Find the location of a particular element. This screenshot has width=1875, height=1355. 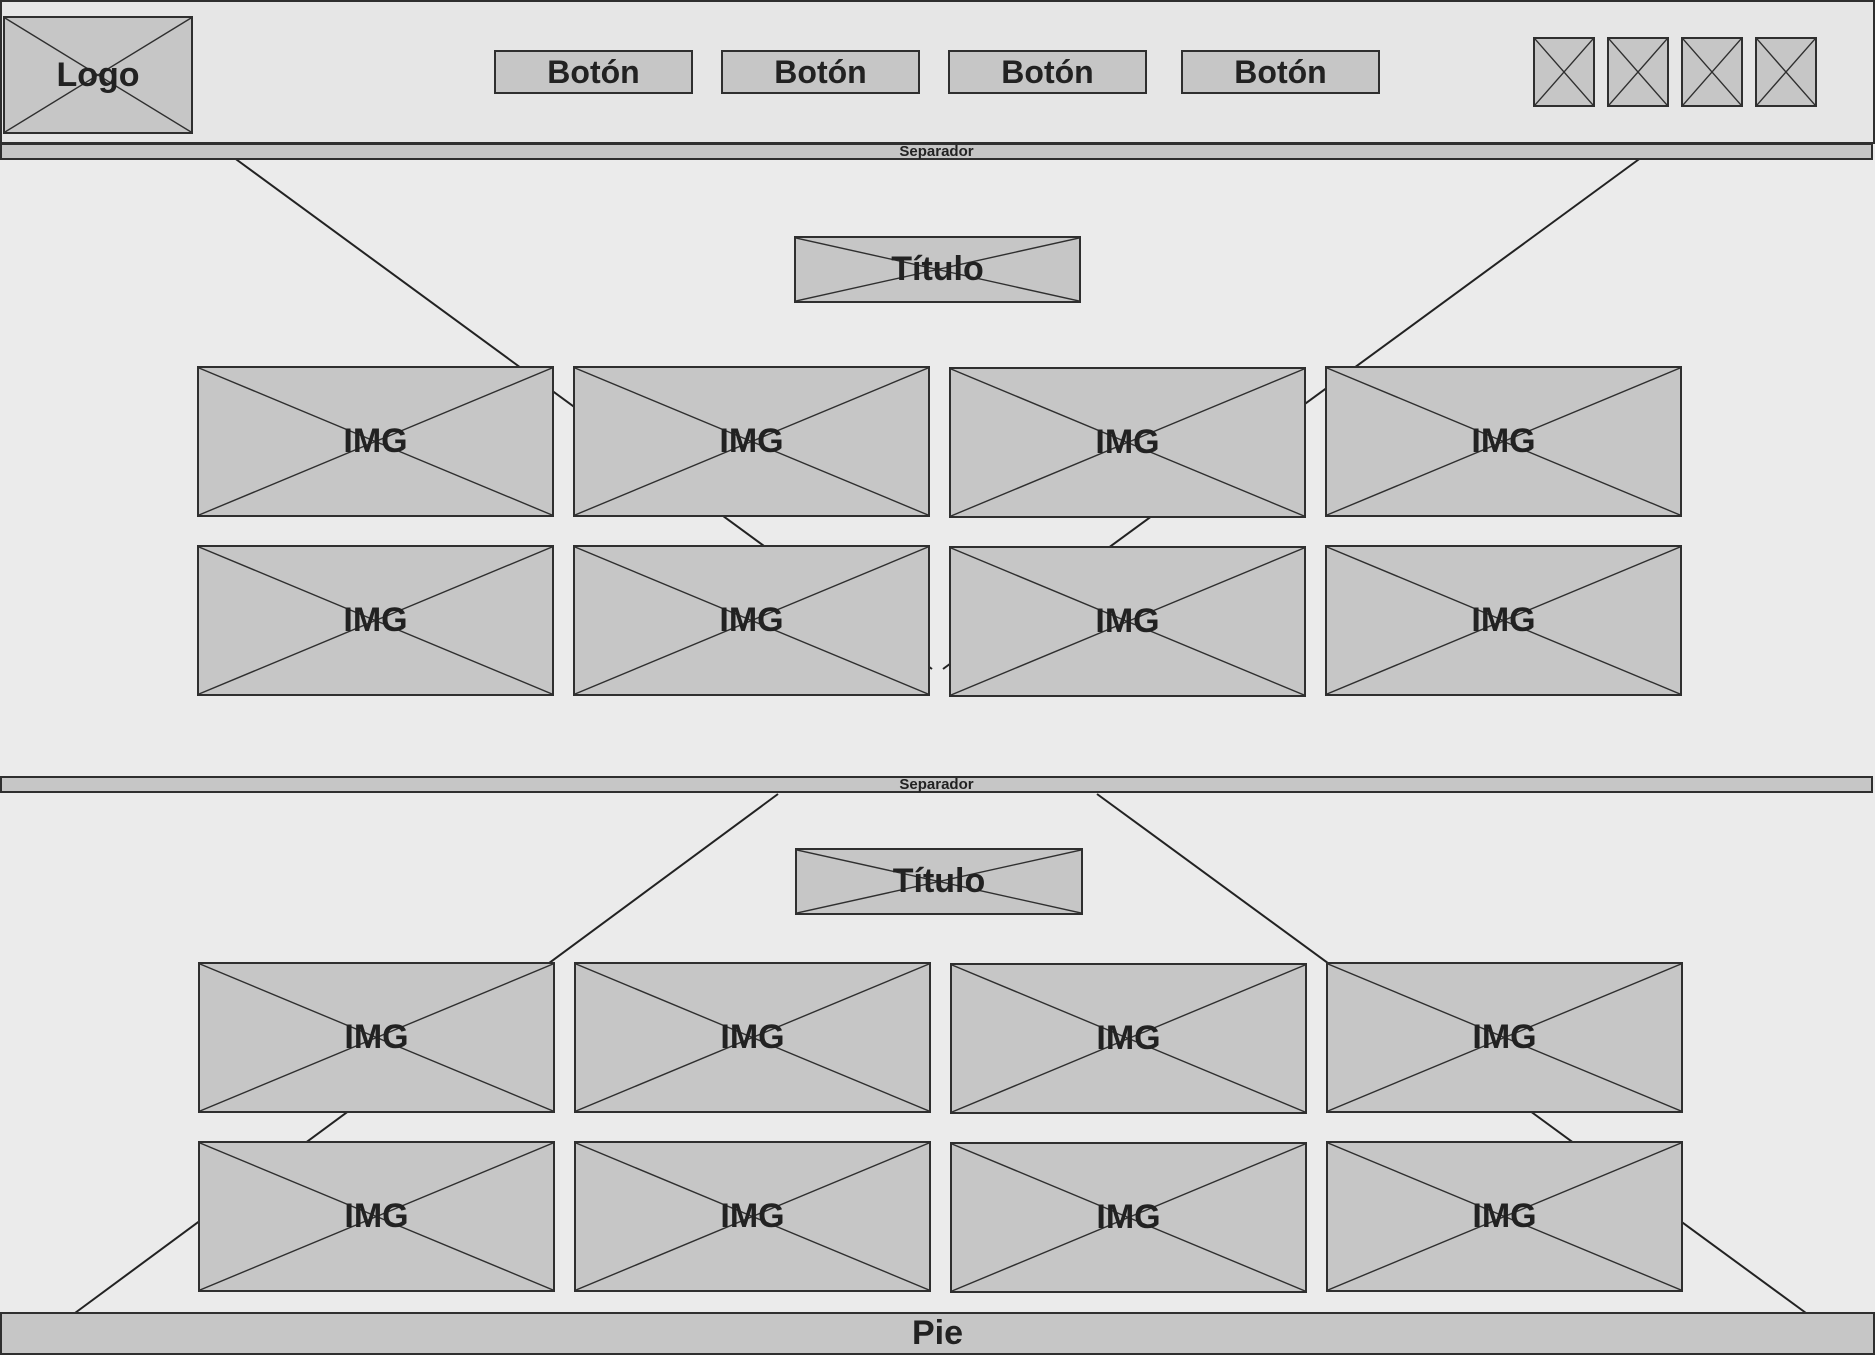

nav-button-2: Botón is located at coordinates (820, 72).